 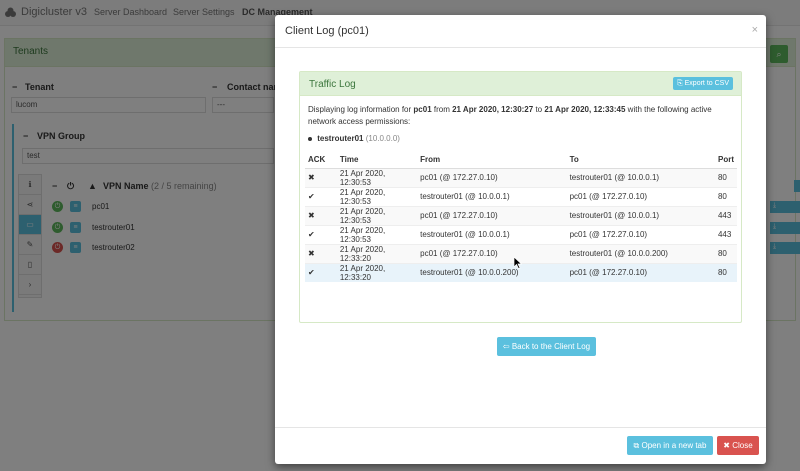 What do you see at coordinates (321, 160) in the screenshot?
I see `column-ack: ACK` at bounding box center [321, 160].